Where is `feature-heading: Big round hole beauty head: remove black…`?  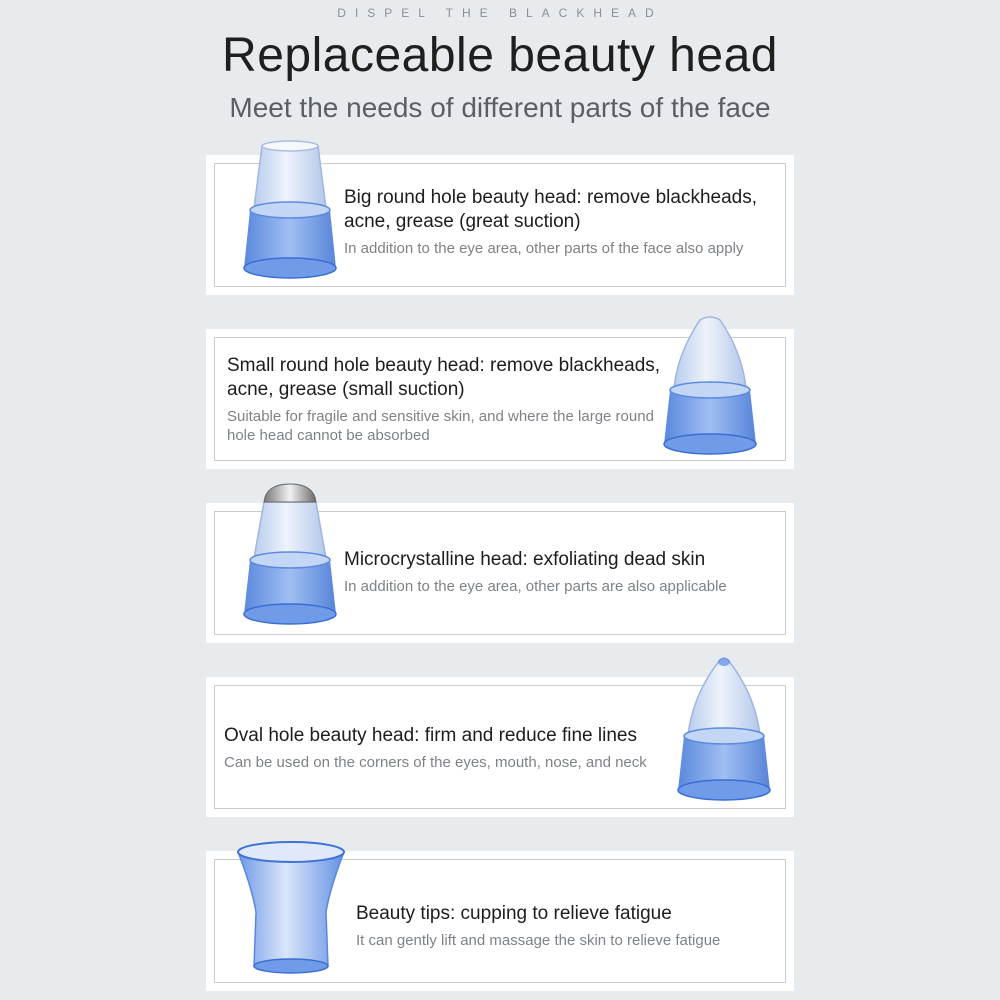 feature-heading: Big round hole beauty head: remove black… is located at coordinates (550, 209).